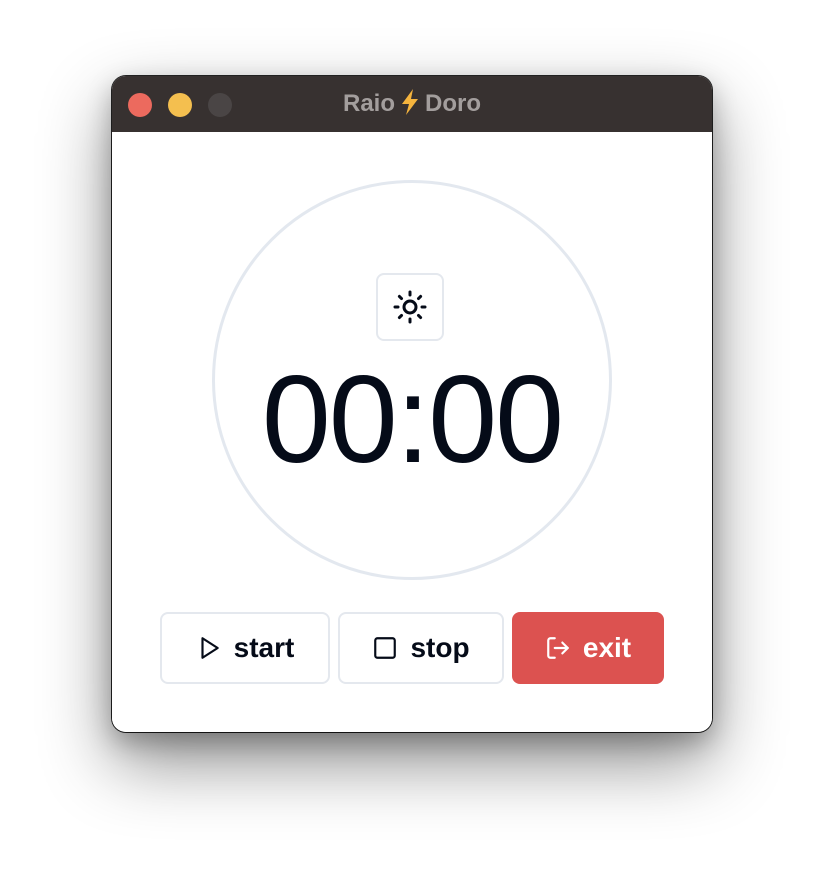 The height and width of the screenshot is (880, 824). I want to click on stop-button: stop, so click(421, 648).